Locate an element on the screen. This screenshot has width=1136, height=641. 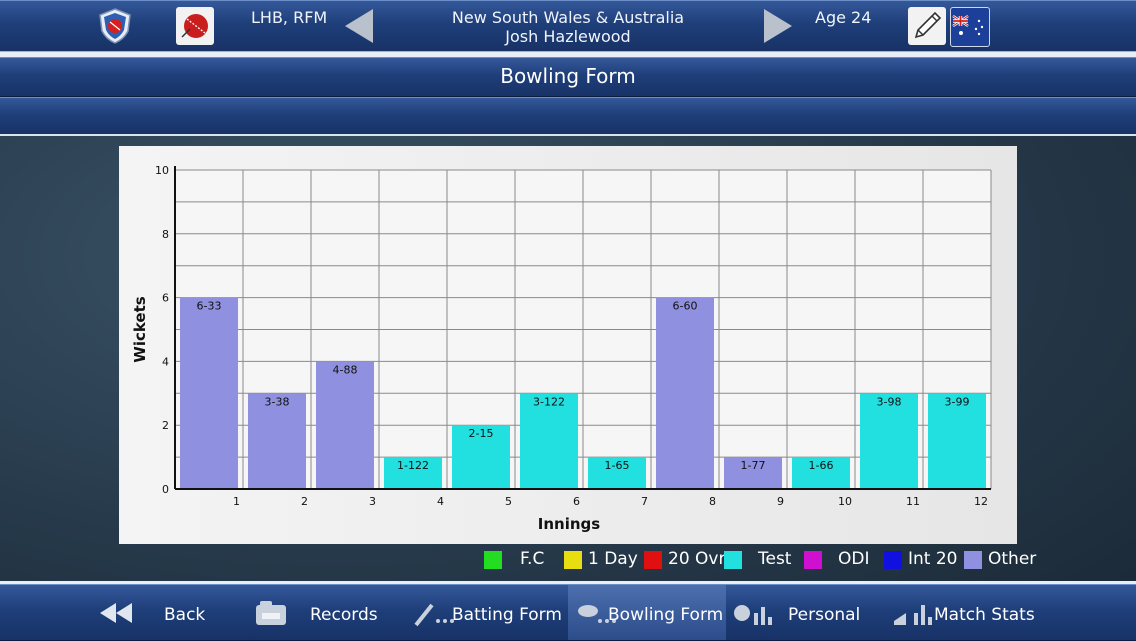
bar-label-8: 6-60 is located at coordinates (685, 306).